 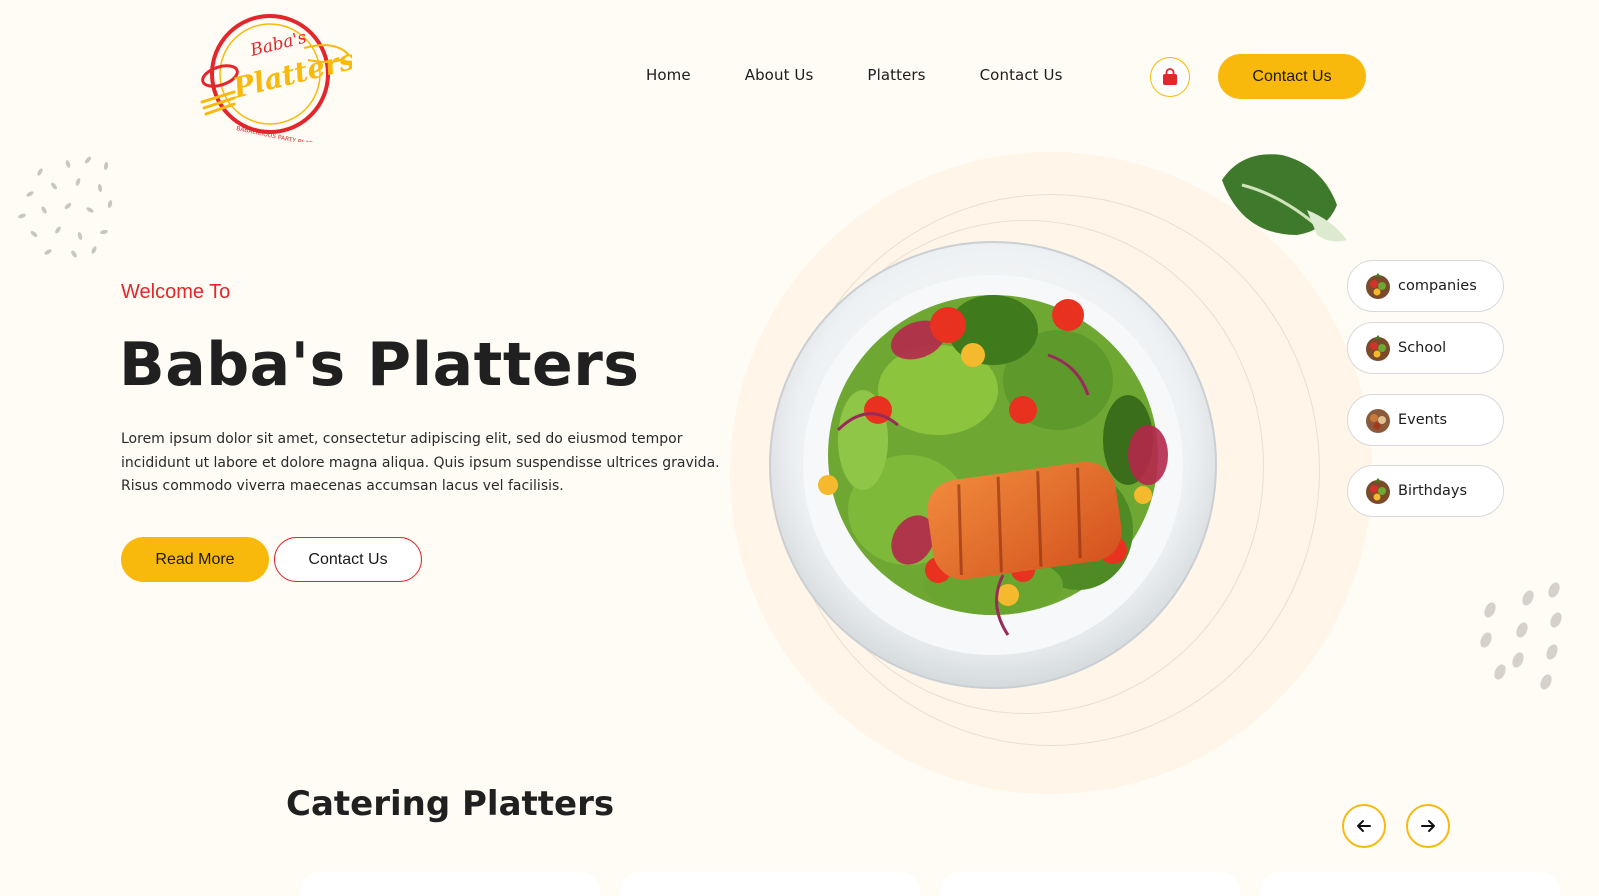 I want to click on cart-button, so click(x=1170, y=77).